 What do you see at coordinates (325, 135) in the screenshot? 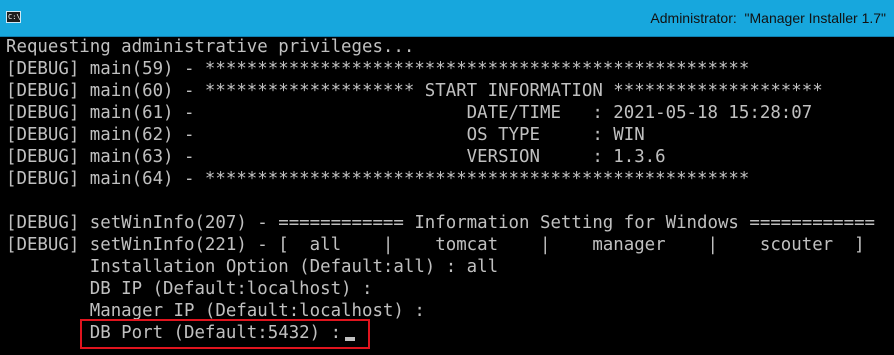
I see `console-line: [DEBUG] main(62) - OS TYPE : WIN` at bounding box center [325, 135].